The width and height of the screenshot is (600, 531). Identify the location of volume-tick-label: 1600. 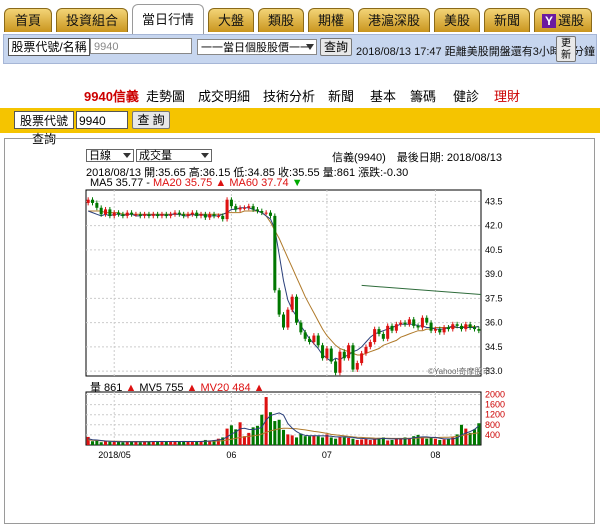
(495, 405).